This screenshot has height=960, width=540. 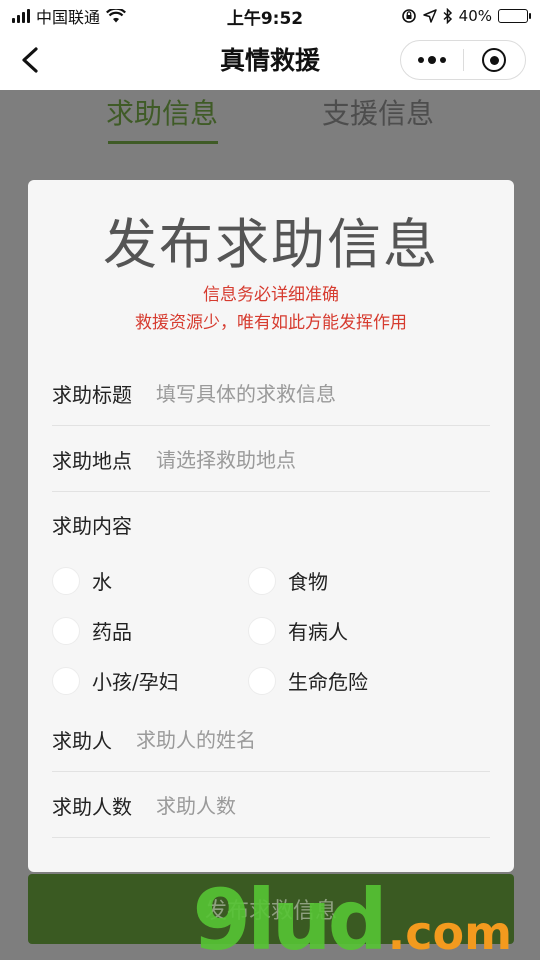 What do you see at coordinates (318, 632) in the screenshot?
I see `option-label: 有病人` at bounding box center [318, 632].